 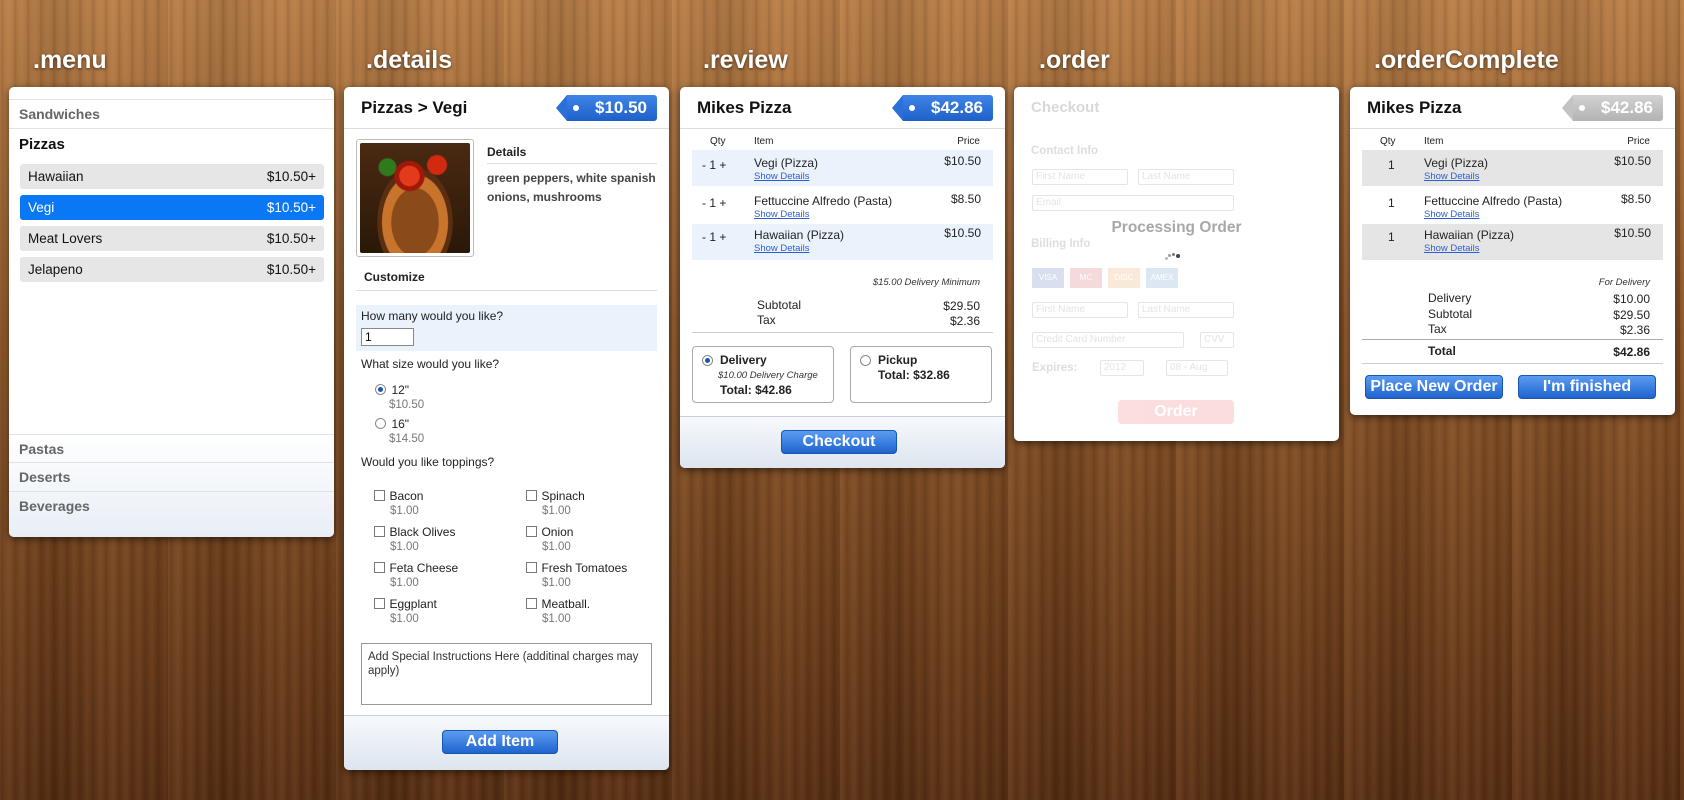 What do you see at coordinates (1173, 258) in the screenshot?
I see `loading-spinner-icon` at bounding box center [1173, 258].